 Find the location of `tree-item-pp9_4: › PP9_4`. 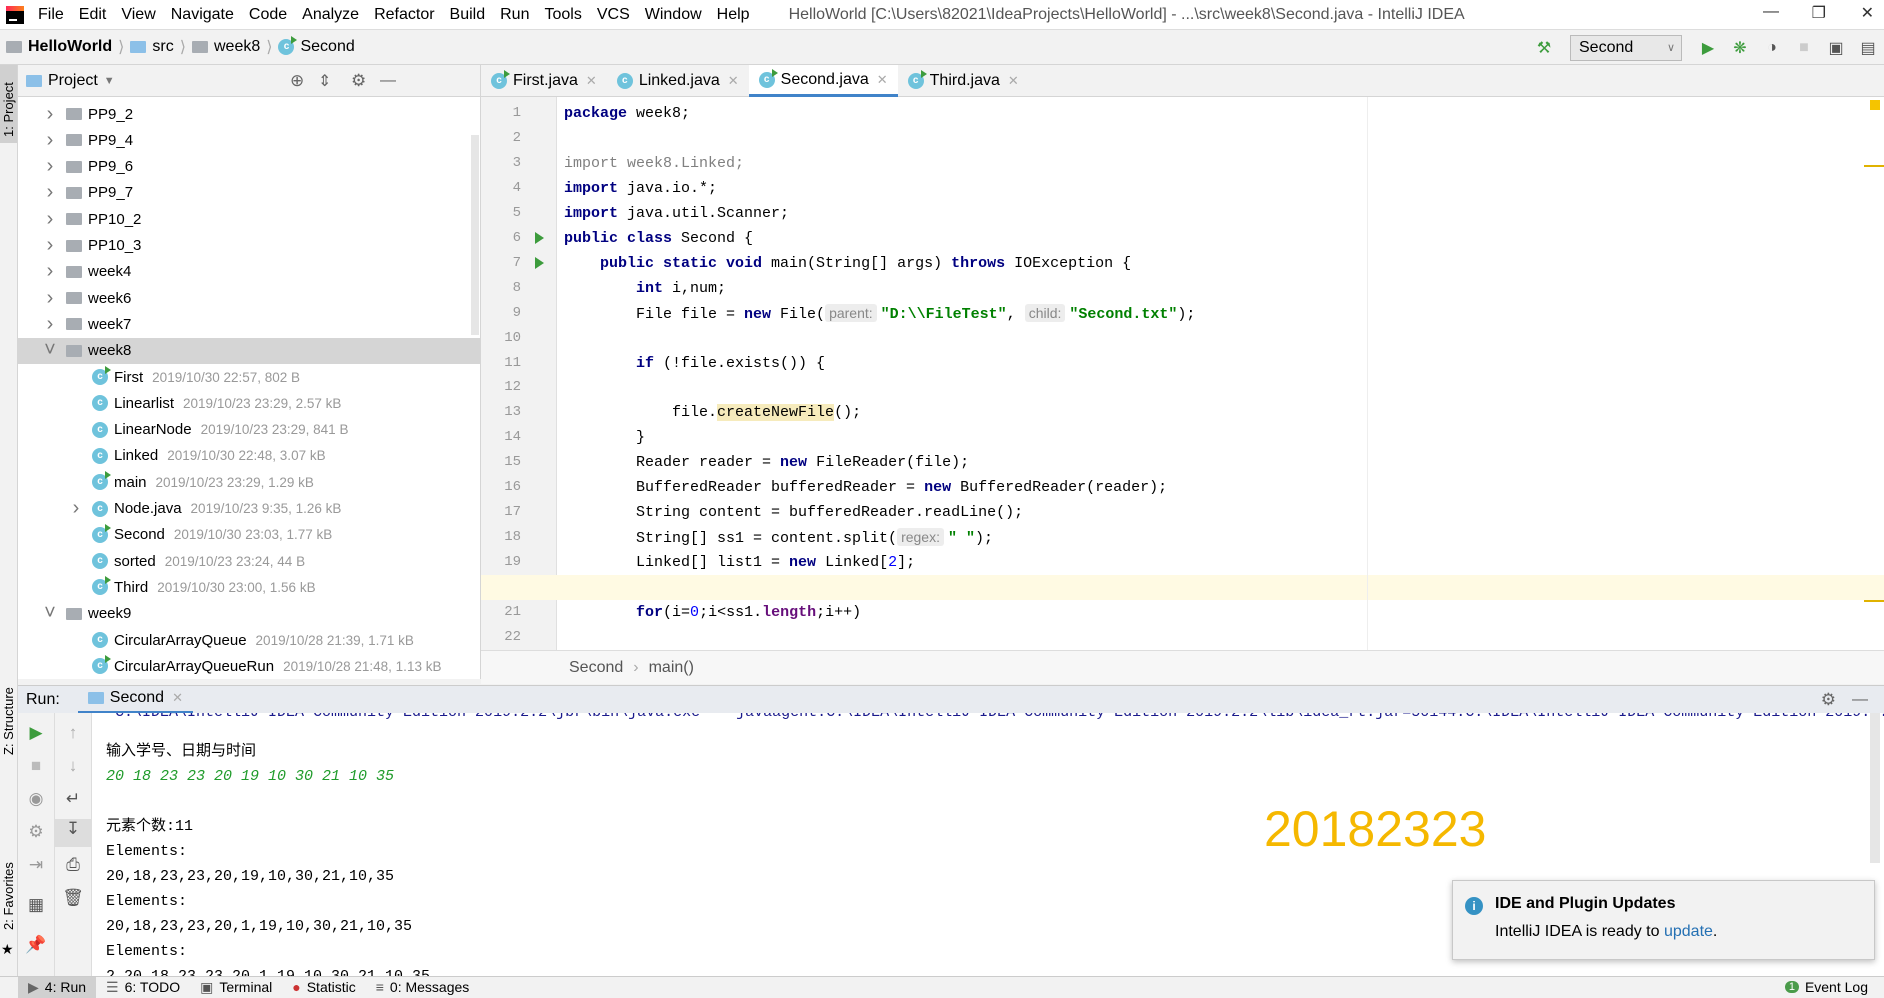

tree-item-pp9_4: › PP9_4 is located at coordinates (249, 140).